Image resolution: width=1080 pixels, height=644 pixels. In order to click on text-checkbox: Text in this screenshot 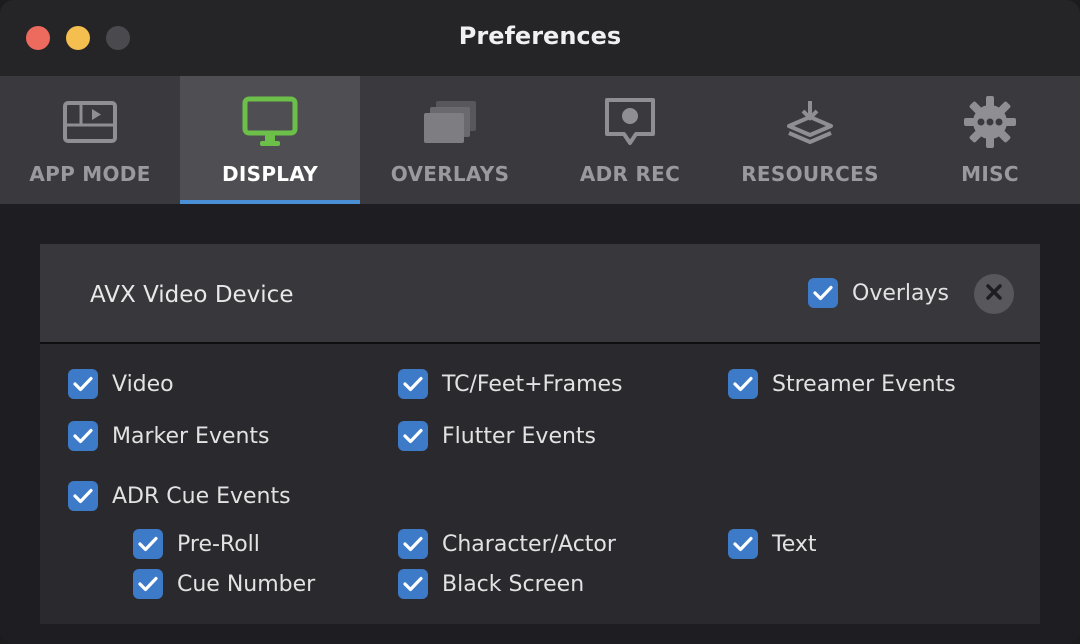, I will do `click(772, 544)`.